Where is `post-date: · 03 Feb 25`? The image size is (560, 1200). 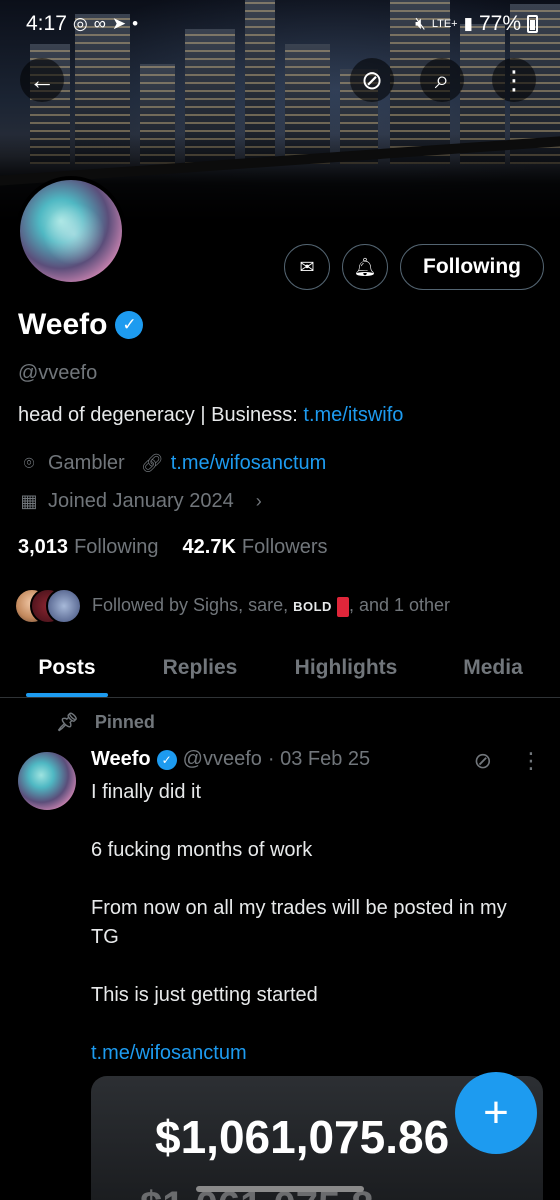 post-date: · 03 Feb 25 is located at coordinates (319, 759).